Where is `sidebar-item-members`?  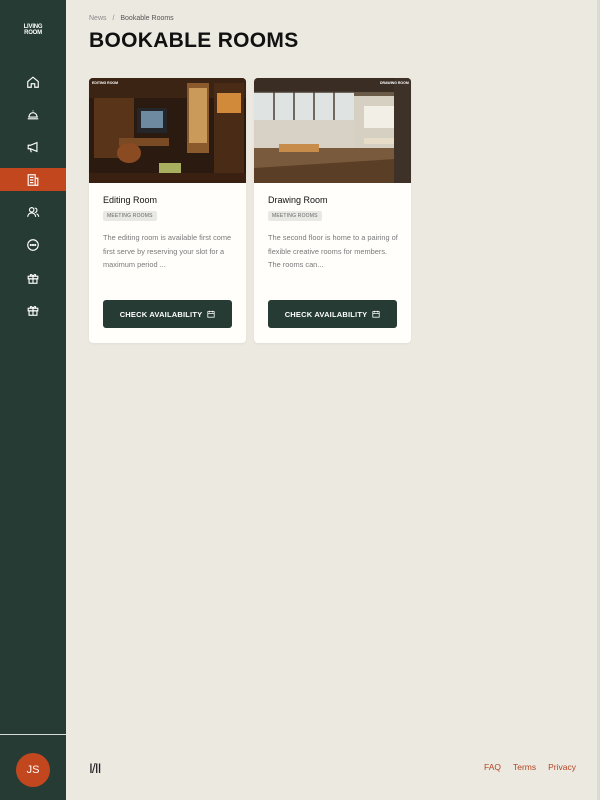 sidebar-item-members is located at coordinates (33, 211).